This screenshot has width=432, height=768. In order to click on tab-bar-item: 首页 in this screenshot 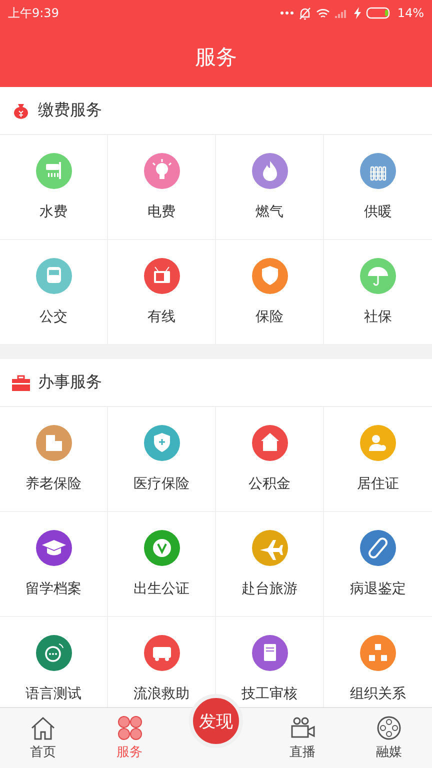, I will do `click(43, 738)`.